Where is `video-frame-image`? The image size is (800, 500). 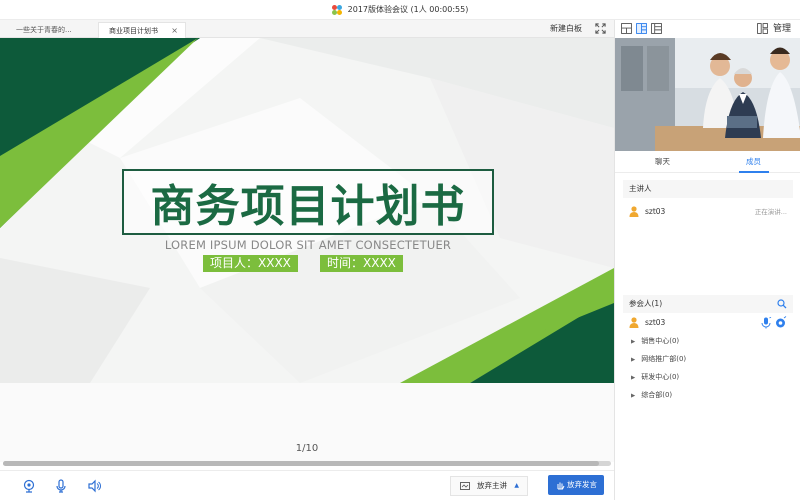 video-frame-image is located at coordinates (707, 94).